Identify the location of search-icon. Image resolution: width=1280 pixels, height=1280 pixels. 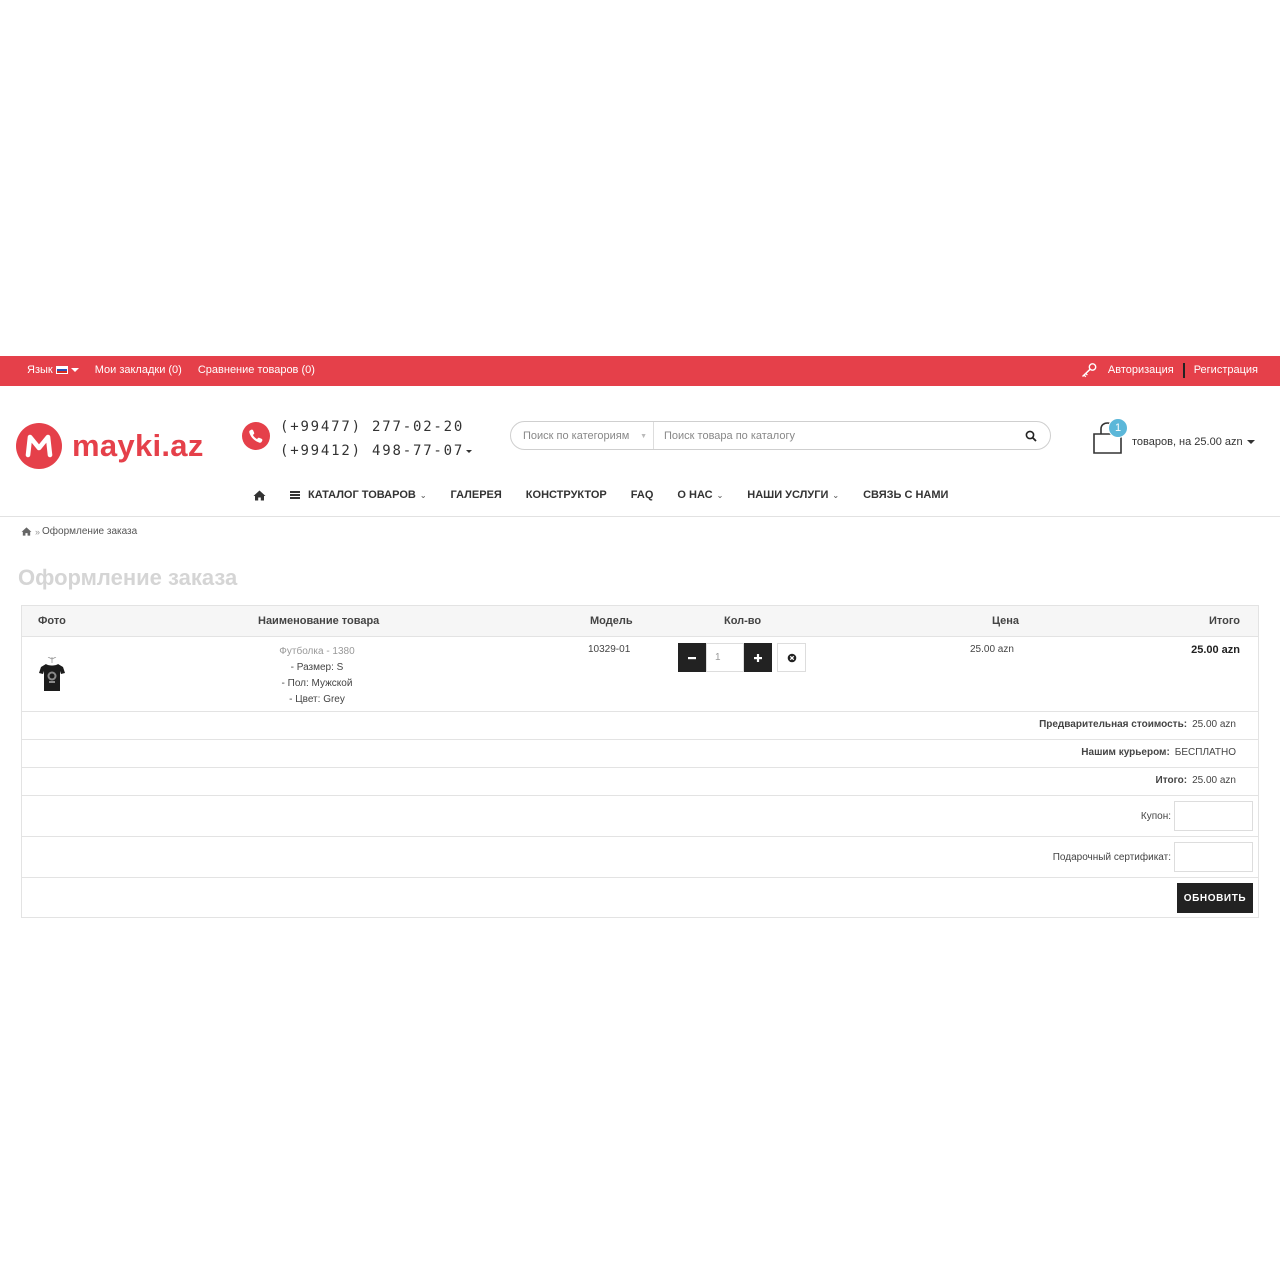
(1031, 436).